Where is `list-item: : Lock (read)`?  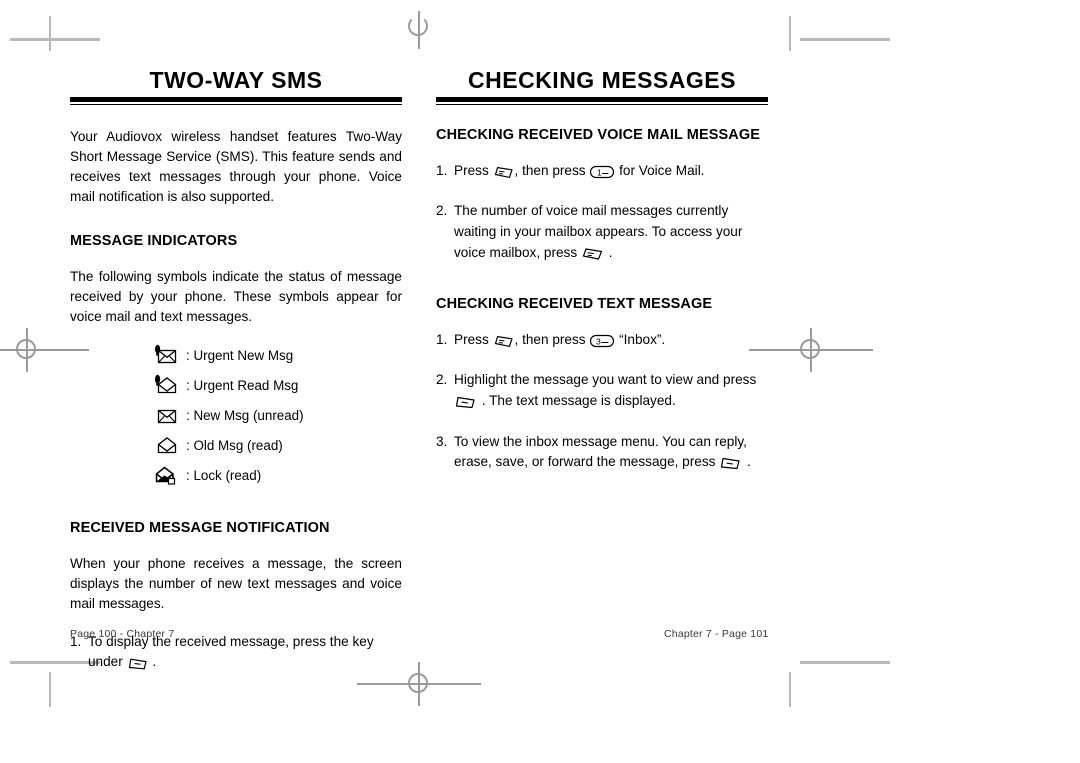
list-item: : Lock (read) is located at coordinates (277, 475).